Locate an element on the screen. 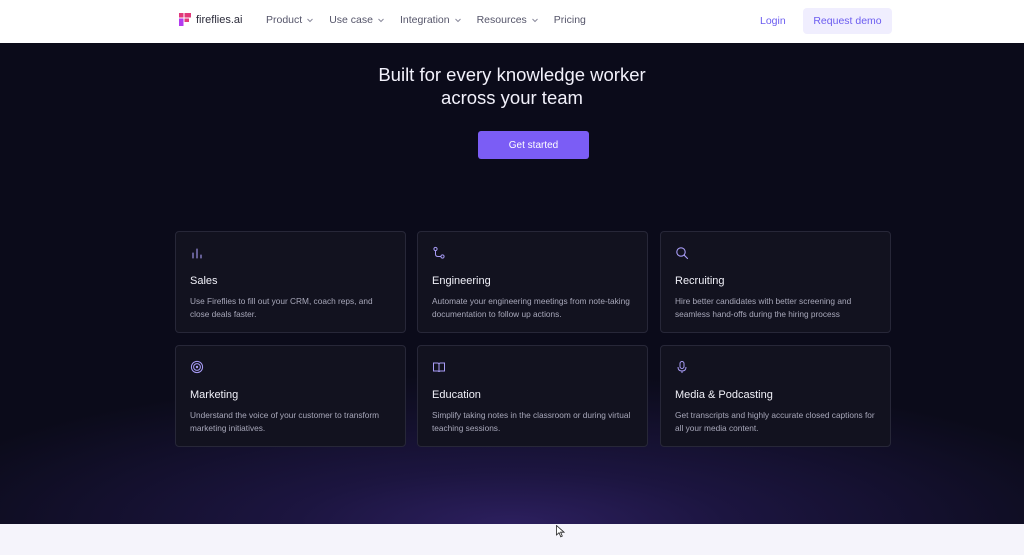 Image resolution: width=1024 pixels, height=555 pixels. request-demo-button: Request demo is located at coordinates (847, 21).